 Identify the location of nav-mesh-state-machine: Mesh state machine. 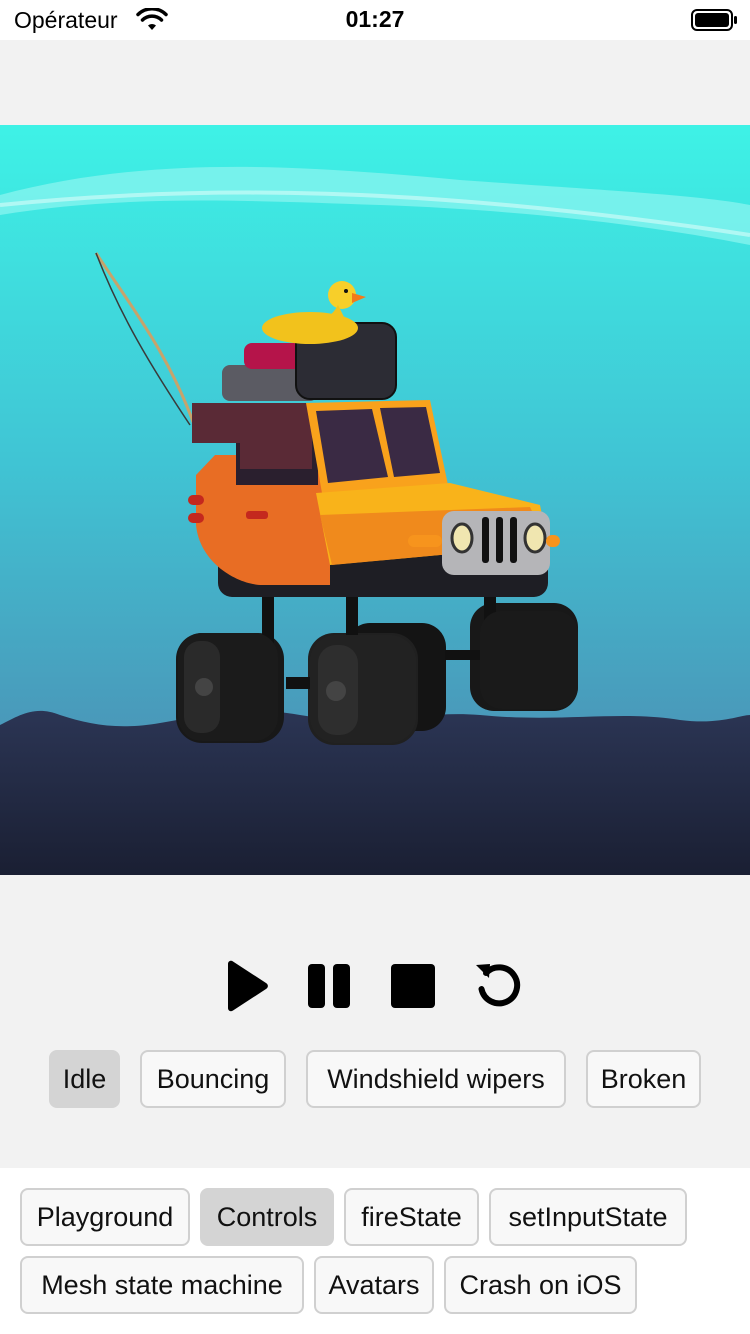
(162, 1285).